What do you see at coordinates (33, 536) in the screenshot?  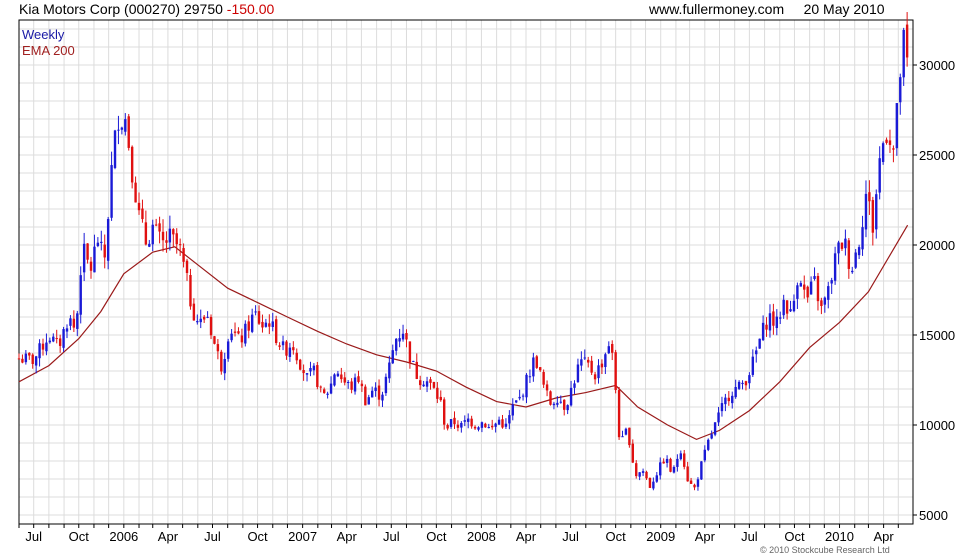 I see `x-tick-label: Jul` at bounding box center [33, 536].